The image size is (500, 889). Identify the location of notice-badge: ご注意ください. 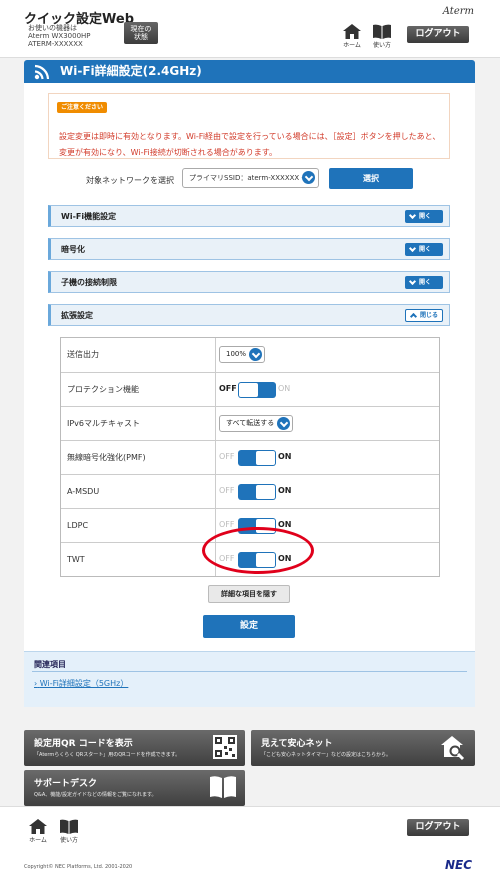
(82, 107).